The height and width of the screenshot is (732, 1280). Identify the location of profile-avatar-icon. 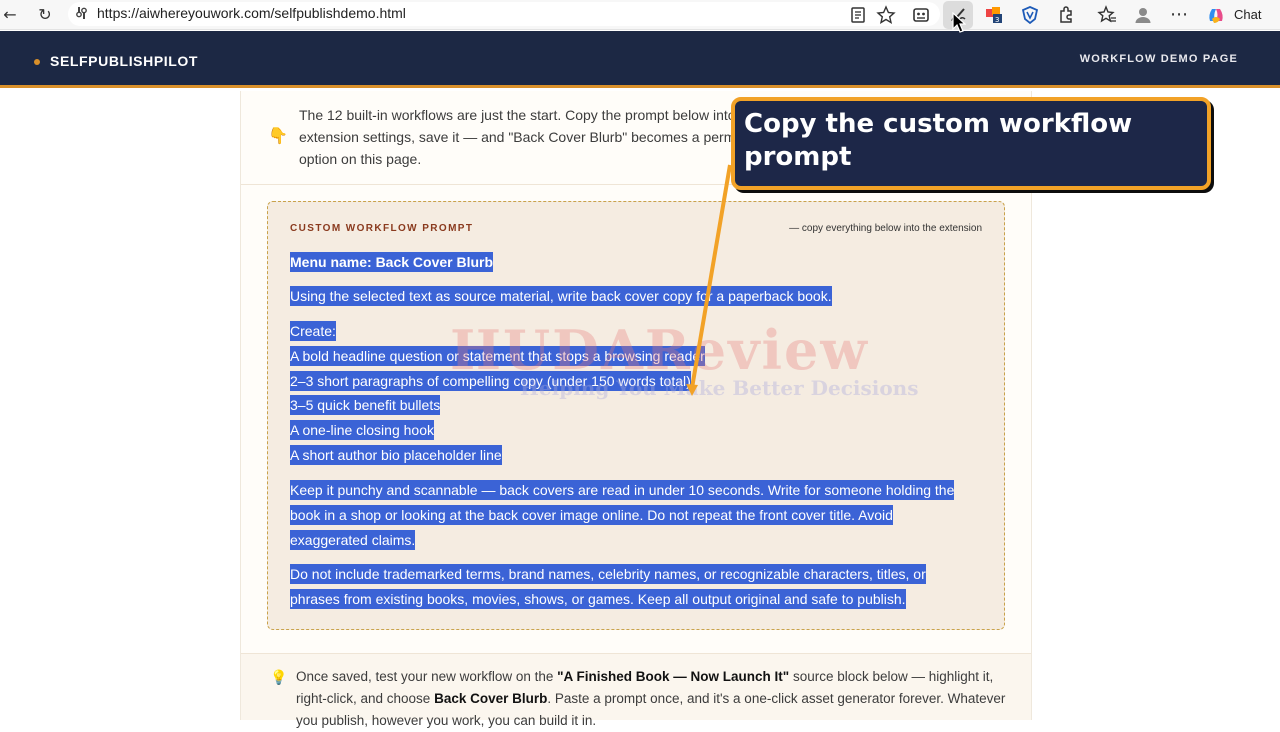
(1143, 15).